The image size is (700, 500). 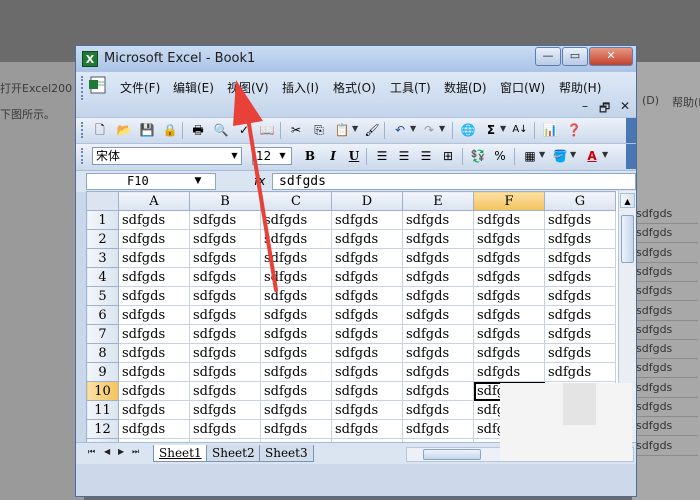 What do you see at coordinates (154, 220) in the screenshot?
I see `cell-a1: sdfgds` at bounding box center [154, 220].